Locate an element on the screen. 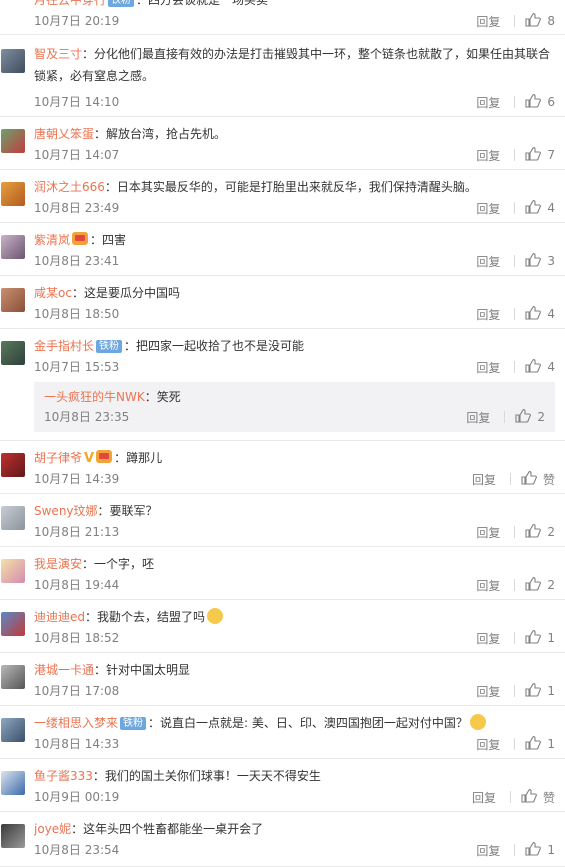 The height and width of the screenshot is (867, 565). like-button: 3 is located at coordinates (540, 261).